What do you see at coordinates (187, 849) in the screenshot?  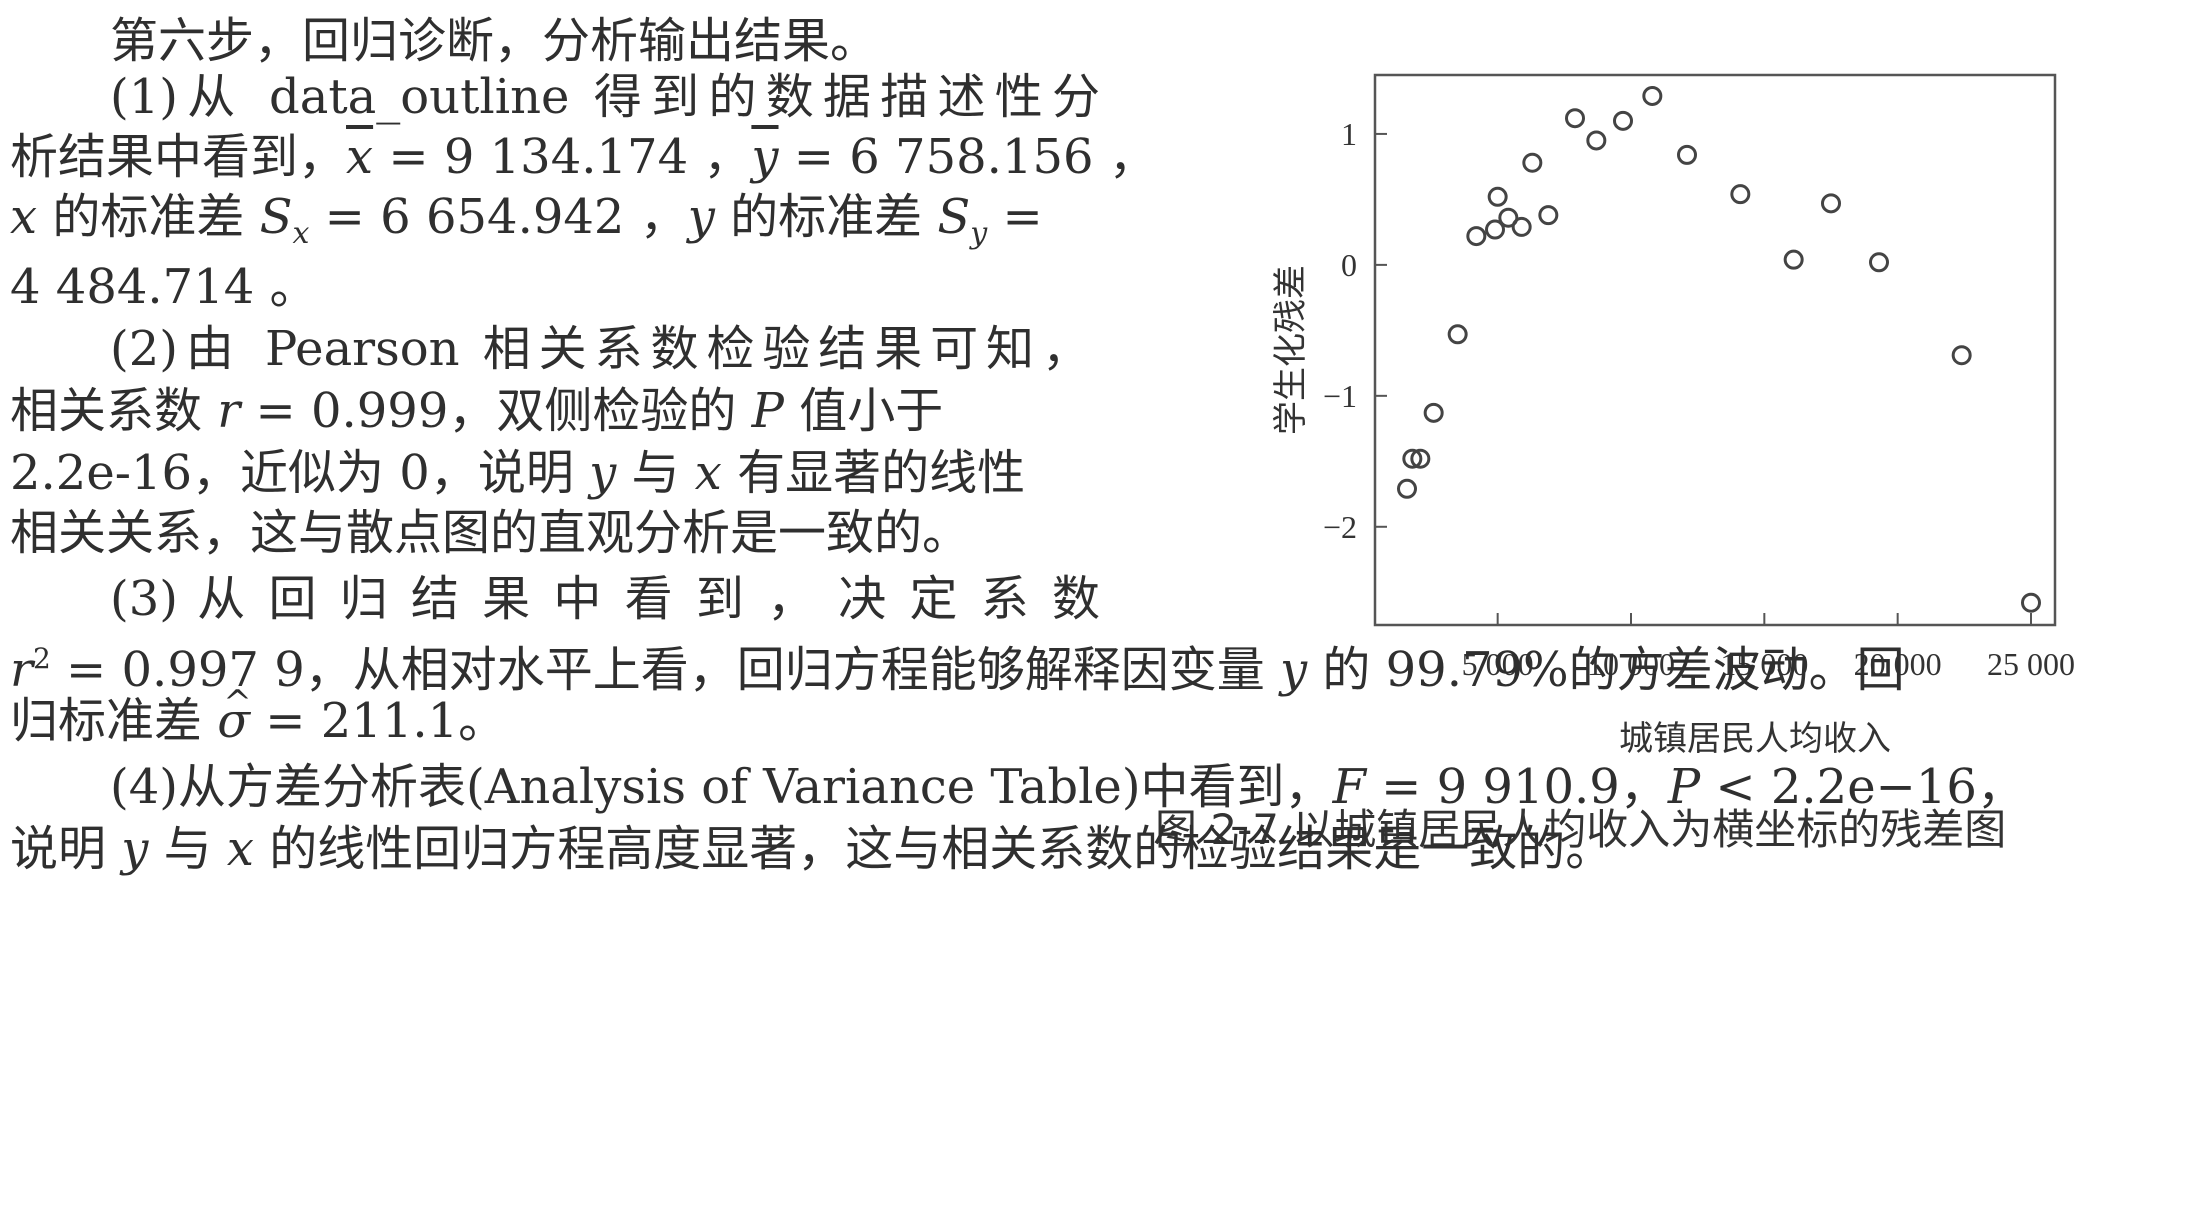 I see `p4-with: 与` at bounding box center [187, 849].